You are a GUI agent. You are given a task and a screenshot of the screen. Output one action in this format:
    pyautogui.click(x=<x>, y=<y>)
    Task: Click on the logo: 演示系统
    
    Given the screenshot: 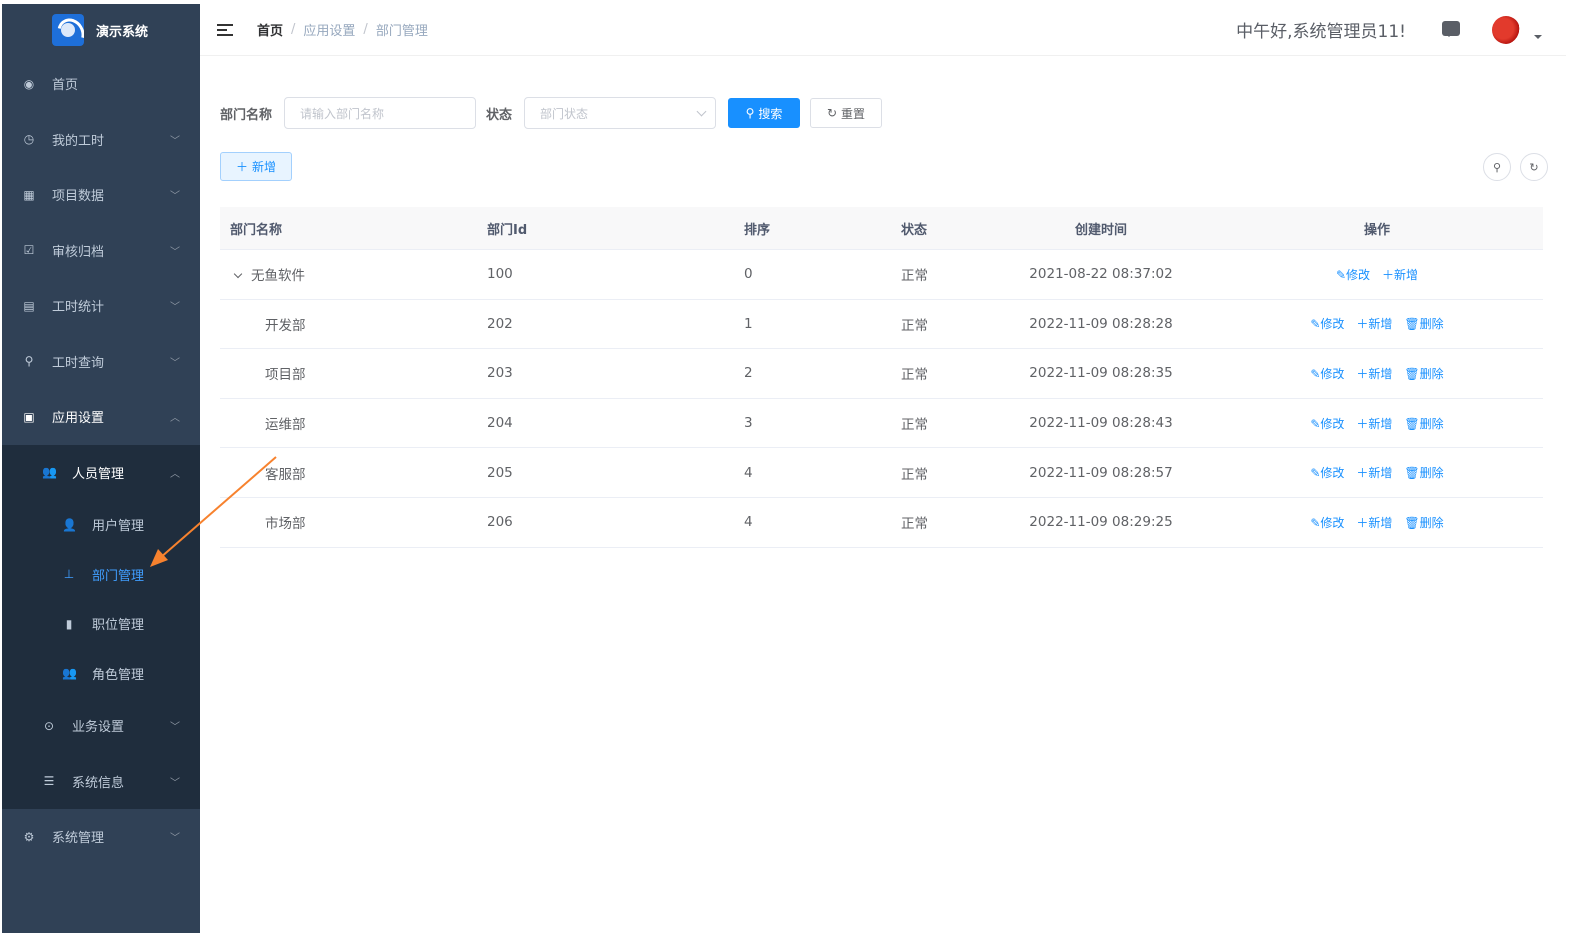 What is the action you would take?
    pyautogui.click(x=101, y=30)
    